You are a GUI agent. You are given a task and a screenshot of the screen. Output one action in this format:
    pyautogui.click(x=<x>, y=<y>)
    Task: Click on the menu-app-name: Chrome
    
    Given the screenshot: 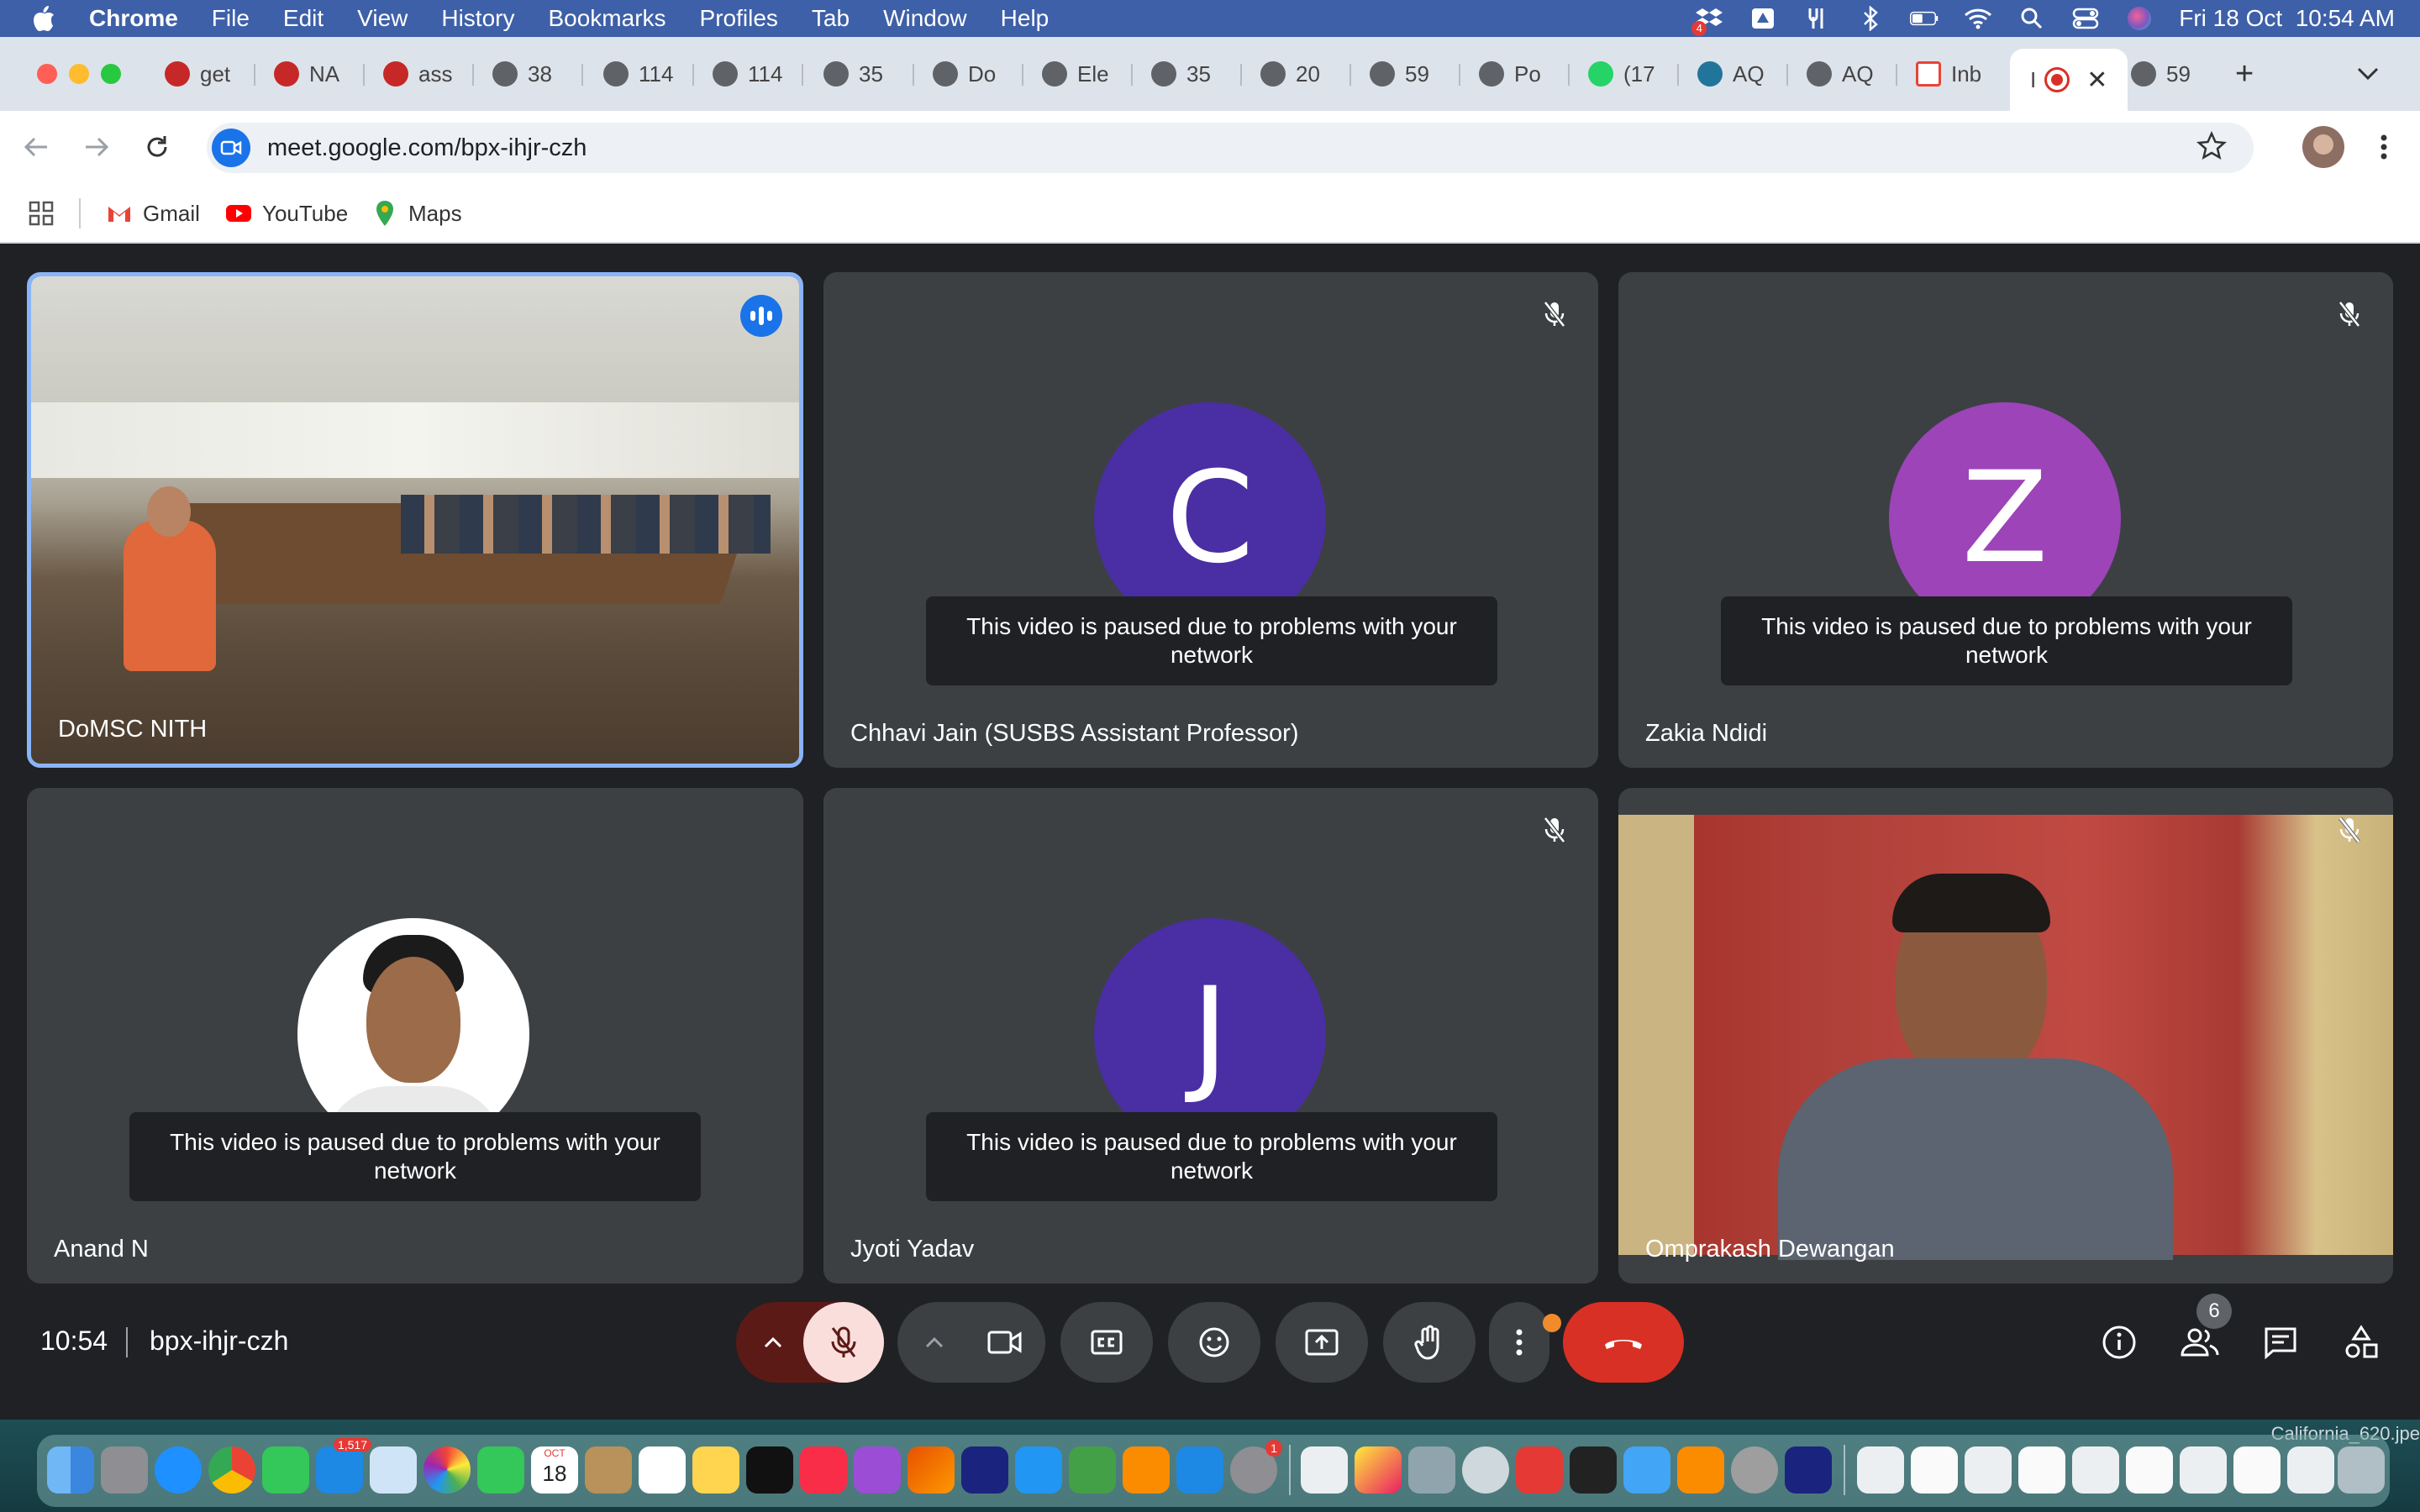 What is the action you would take?
    pyautogui.click(x=133, y=18)
    